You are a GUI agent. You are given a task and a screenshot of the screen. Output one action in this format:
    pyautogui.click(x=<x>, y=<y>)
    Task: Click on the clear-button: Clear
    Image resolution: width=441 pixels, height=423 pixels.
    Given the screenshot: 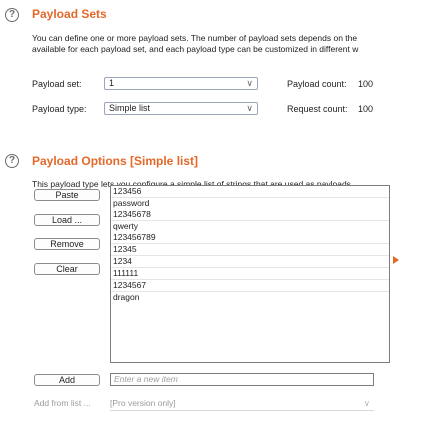 What is the action you would take?
    pyautogui.click(x=67, y=269)
    